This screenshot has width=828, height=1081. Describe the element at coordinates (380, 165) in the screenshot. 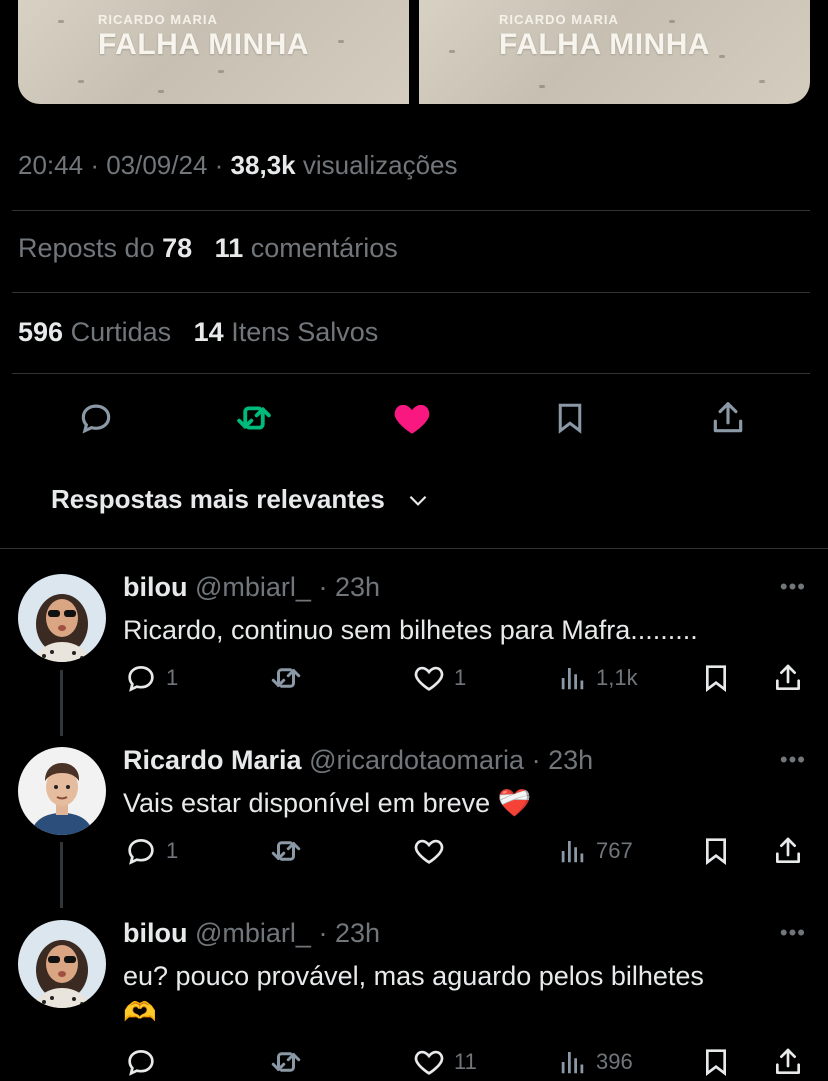

I see `view-label: visualizações` at that location.